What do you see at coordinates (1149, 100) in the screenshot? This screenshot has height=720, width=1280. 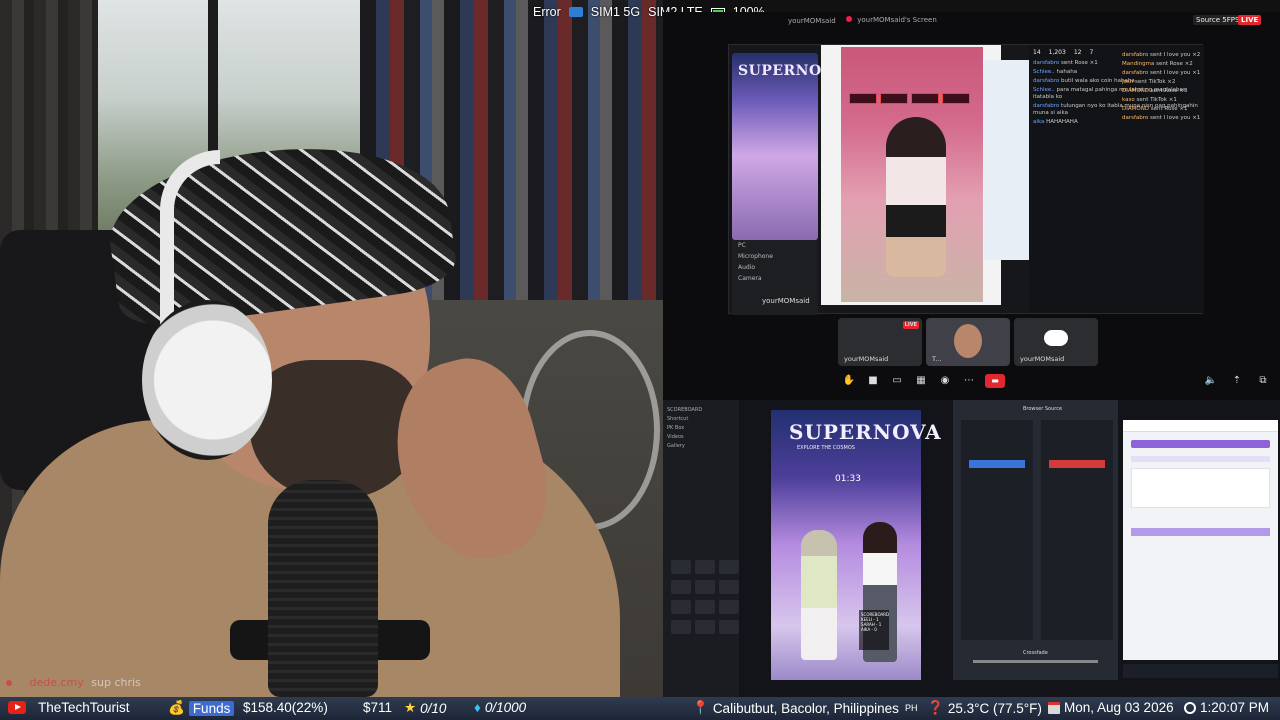 I see `gift-line: kaso sent TikTok ×1` at bounding box center [1149, 100].